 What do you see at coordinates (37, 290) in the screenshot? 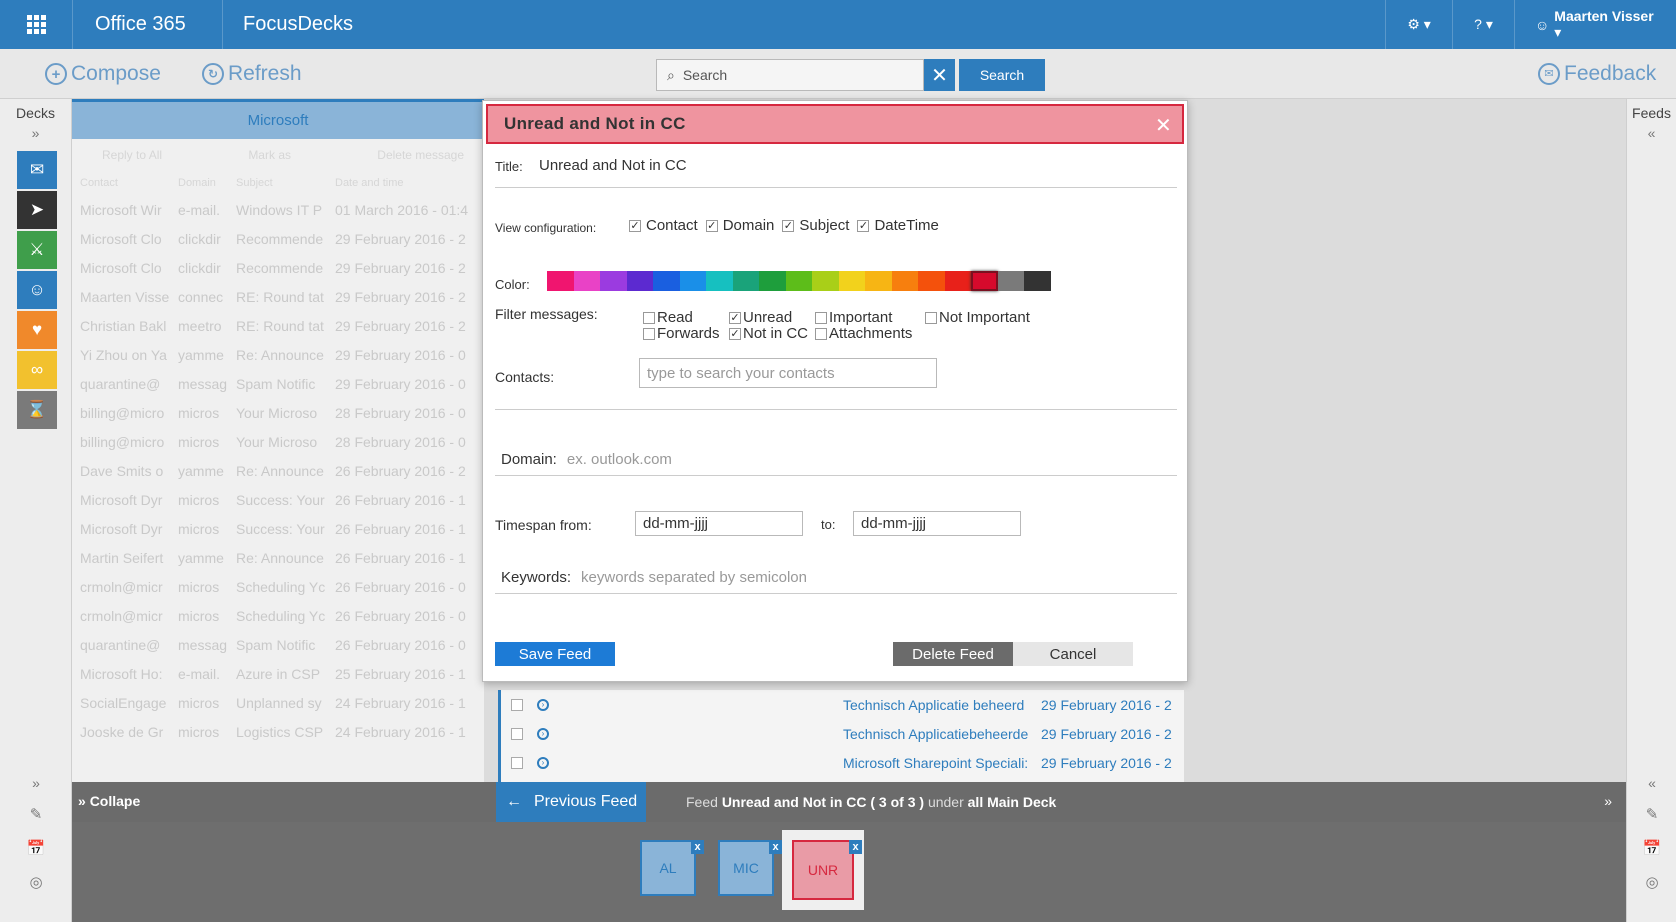
I see `deck-contacts-icon: ☺` at bounding box center [37, 290].